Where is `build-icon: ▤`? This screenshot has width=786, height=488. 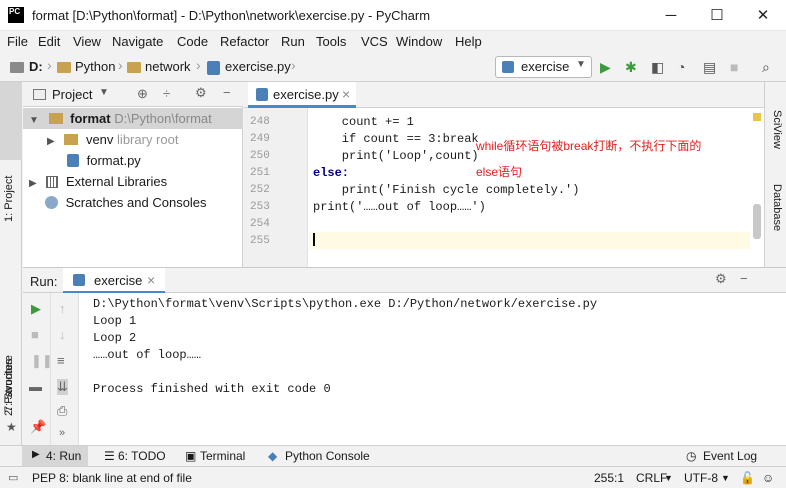
build-icon: ▤ is located at coordinates (709, 67).